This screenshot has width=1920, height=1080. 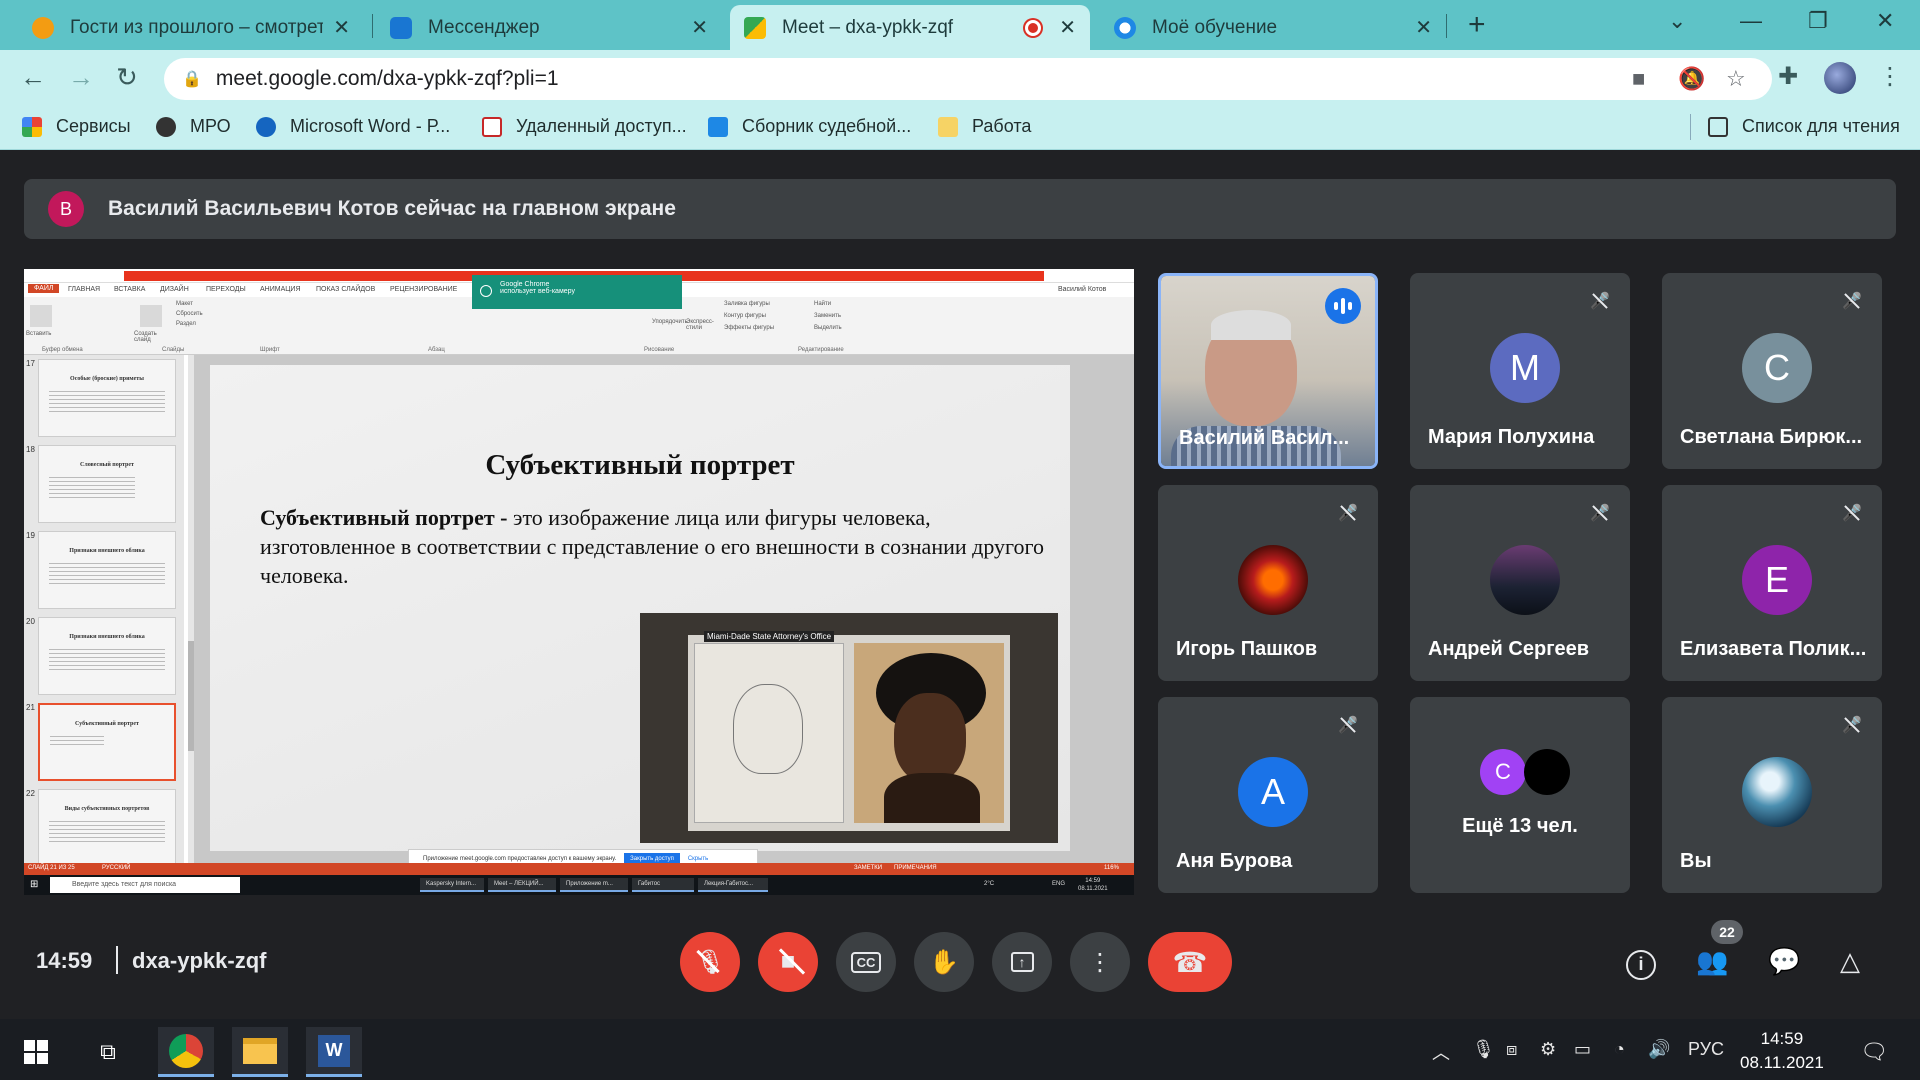 I want to click on slide-thumb-selected: Субъективный портрет, so click(x=107, y=742).